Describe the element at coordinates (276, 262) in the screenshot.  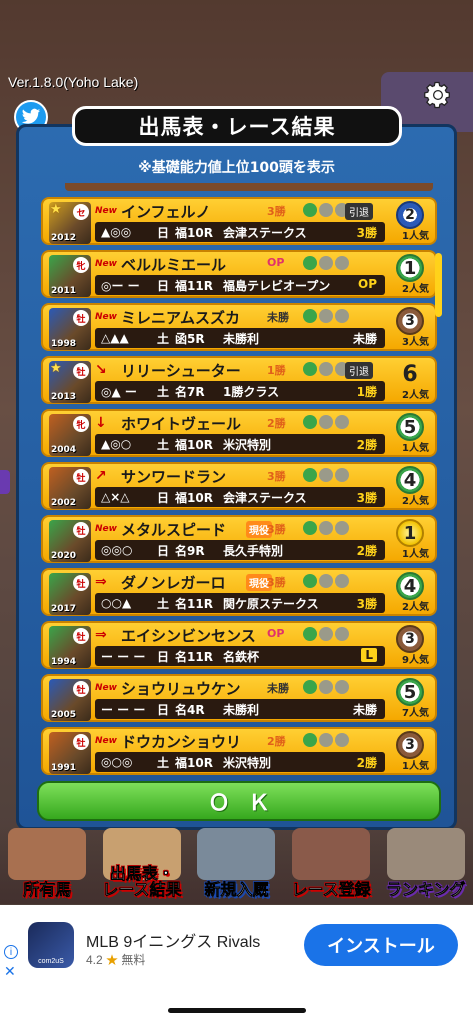
I see `horse-class: OP` at that location.